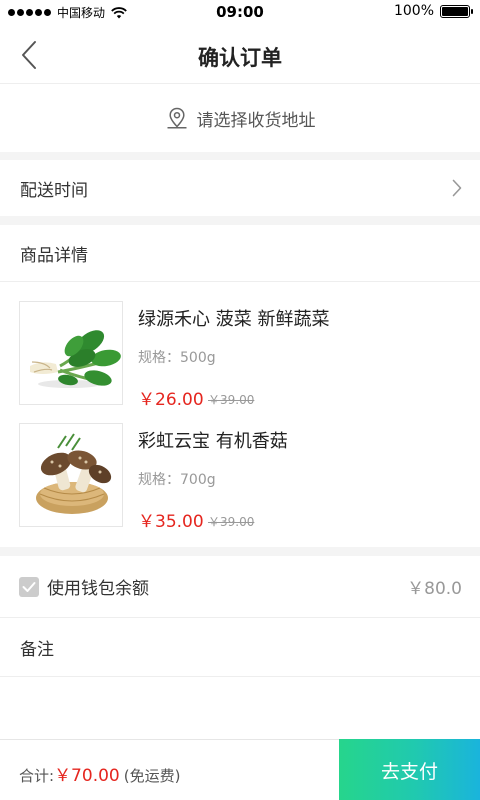 The image size is (480, 800). I want to click on total-amount: ￥70.00, so click(87, 776).